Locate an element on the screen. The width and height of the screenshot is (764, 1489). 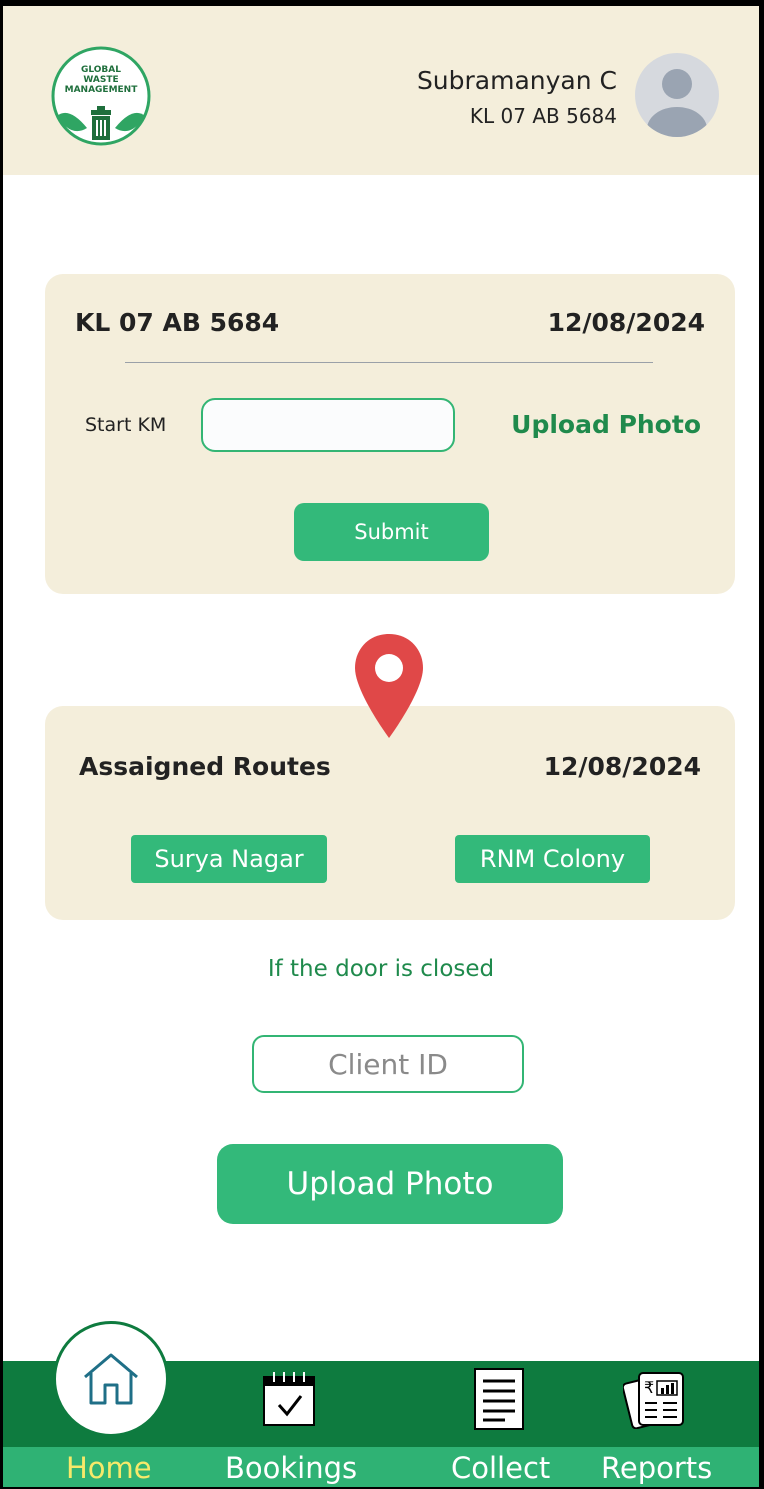
nav-home-label: Home is located at coordinates (109, 1468).